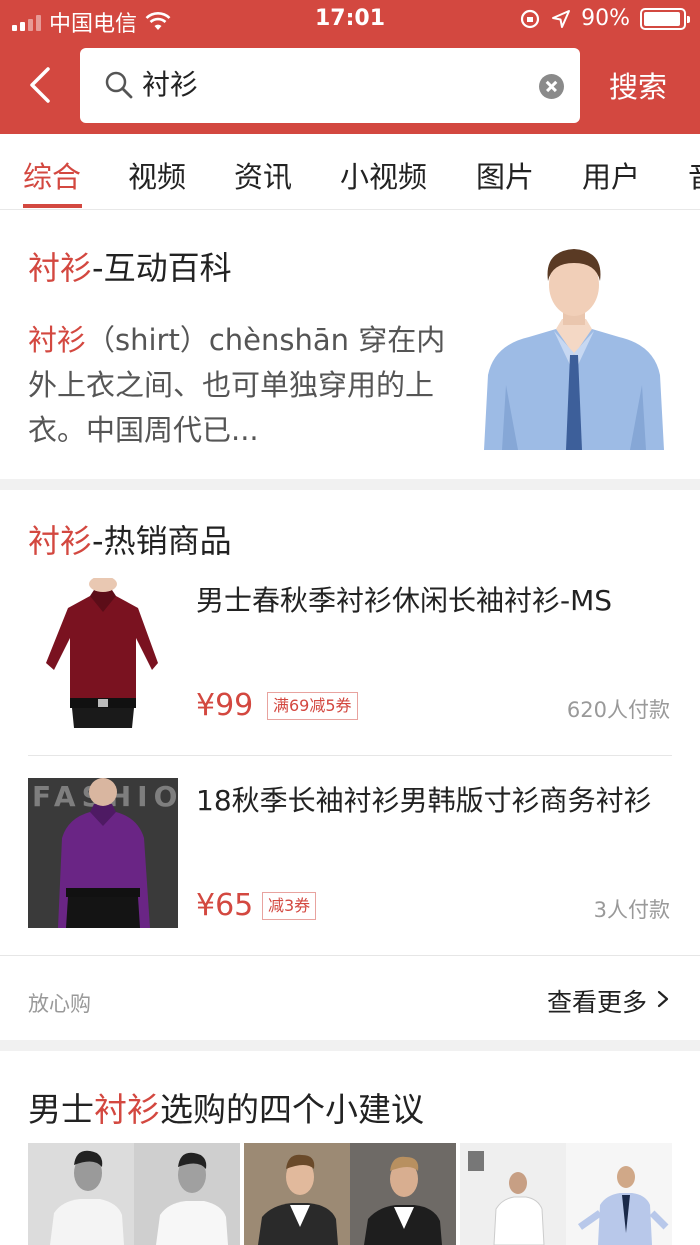 This screenshot has height=1245, width=700. Describe the element at coordinates (551, 86) in the screenshot. I see `clear-icon` at that location.